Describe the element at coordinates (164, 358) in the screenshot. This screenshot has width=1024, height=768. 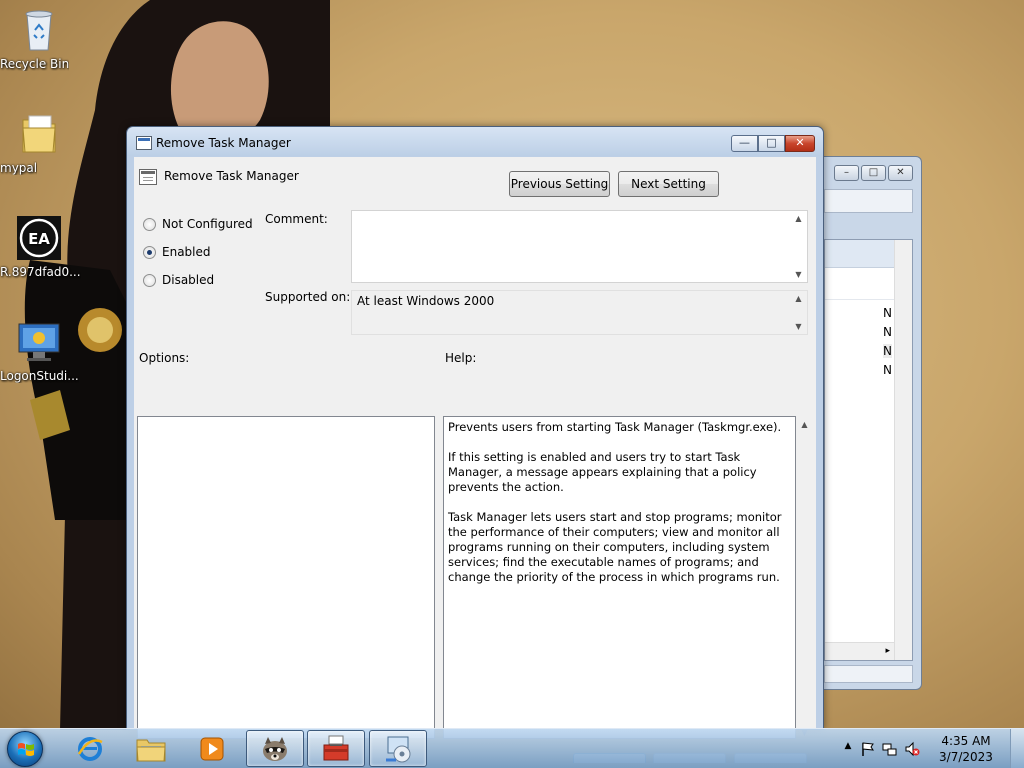
I see `options-label: Options:` at that location.